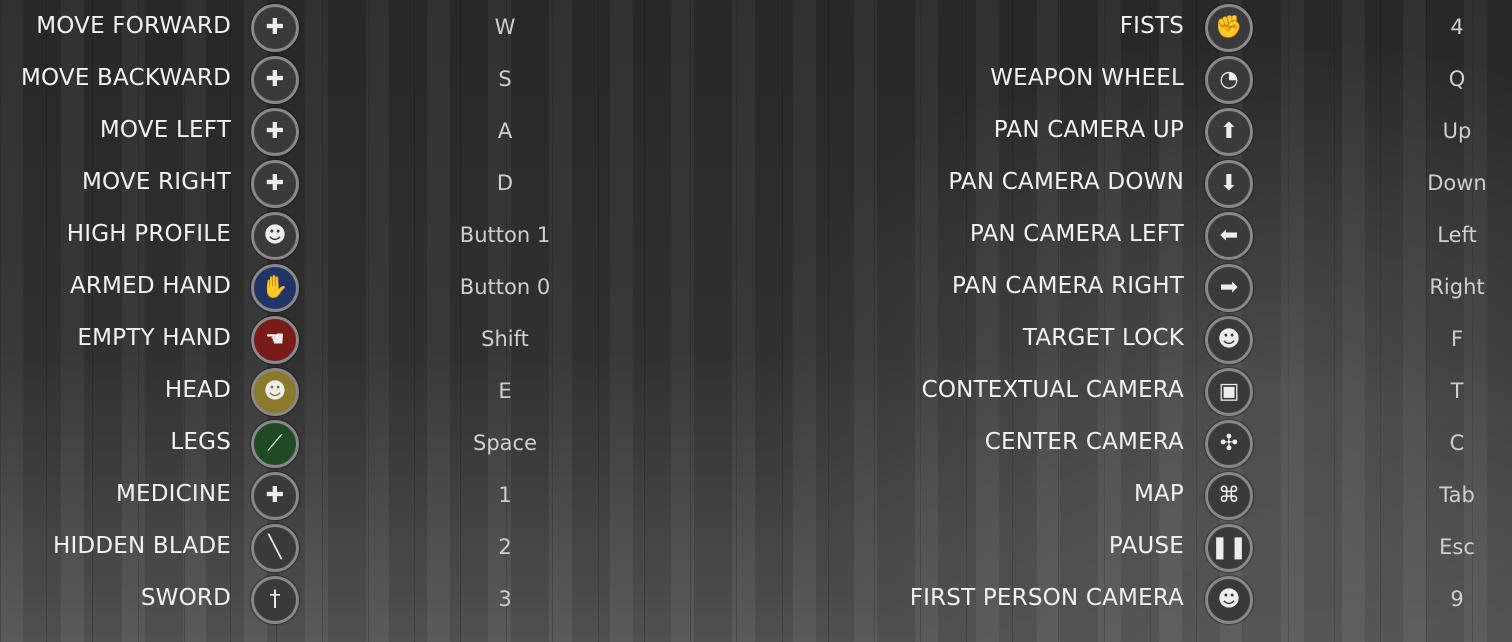 The width and height of the screenshot is (1512, 642). Describe the element at coordinates (756, 444) in the screenshot. I see `control-row: CENTER CAMERA ✣ C` at that location.